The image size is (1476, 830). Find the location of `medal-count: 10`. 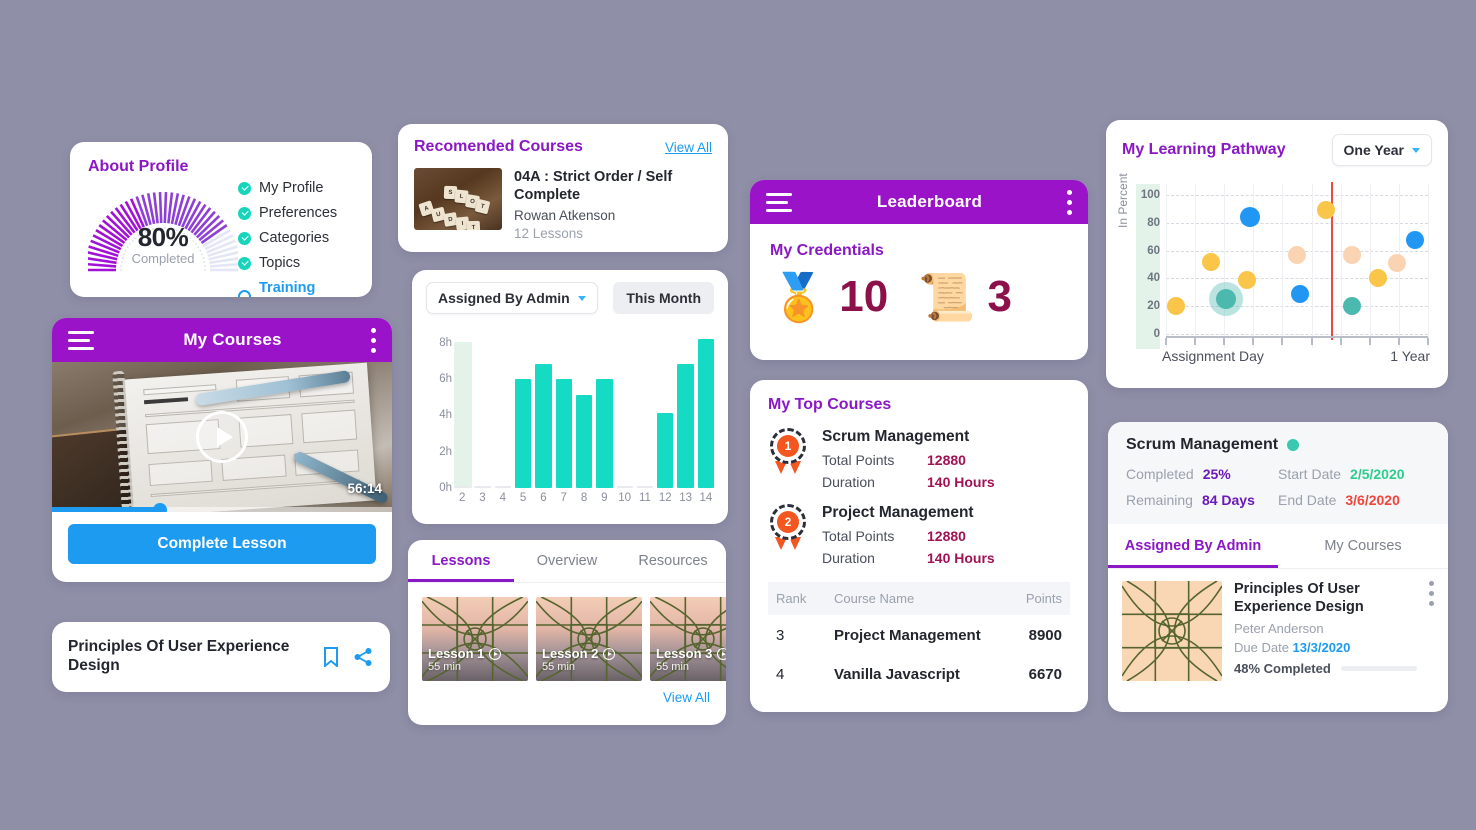

medal-count: 10 is located at coordinates (864, 296).